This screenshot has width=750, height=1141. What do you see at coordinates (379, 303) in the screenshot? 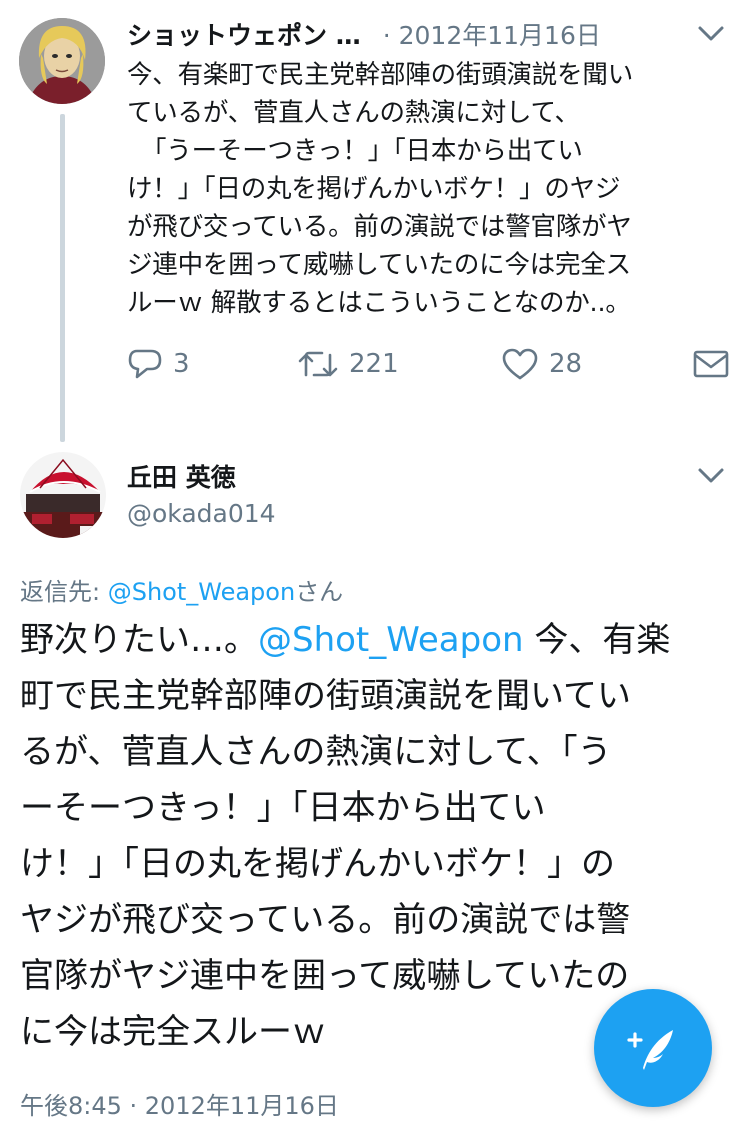
I see `parent-text-line: ルーｗ 解散するとはこういうことなのか..。` at bounding box center [379, 303].